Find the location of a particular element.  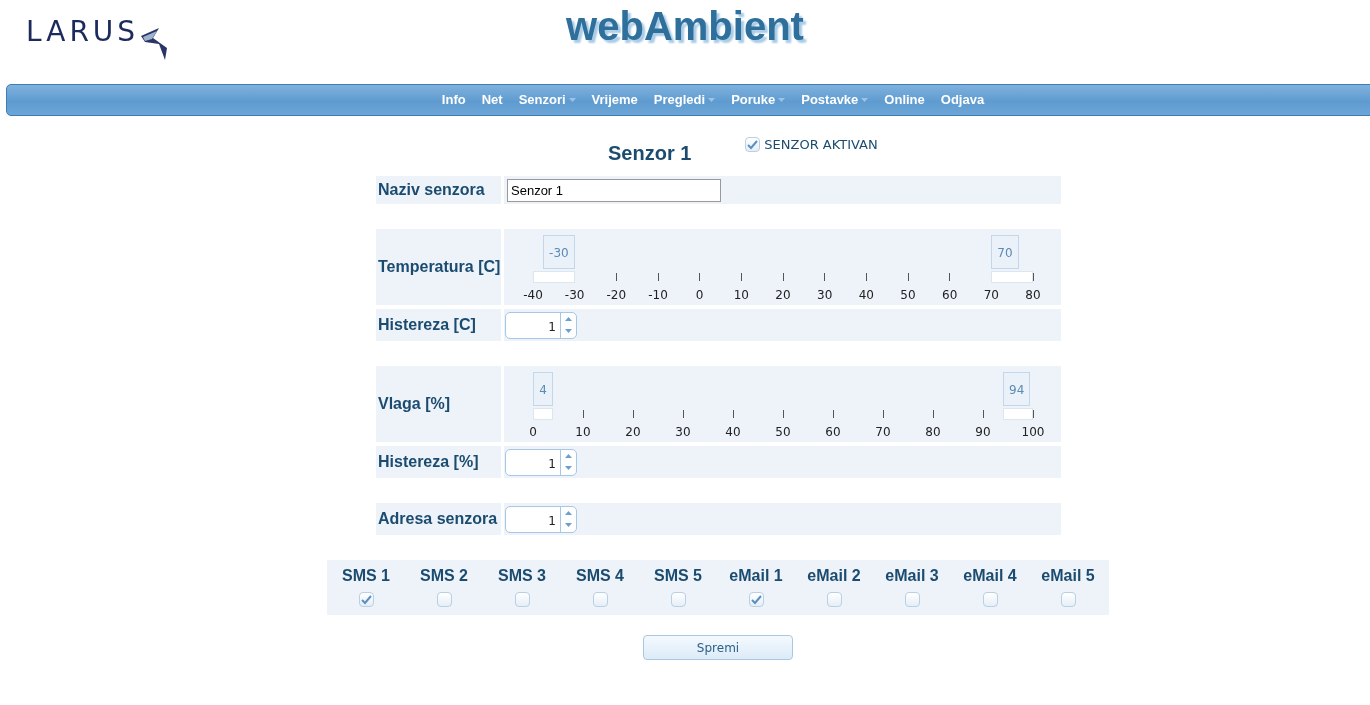

nav-link: Info is located at coordinates (453, 100).